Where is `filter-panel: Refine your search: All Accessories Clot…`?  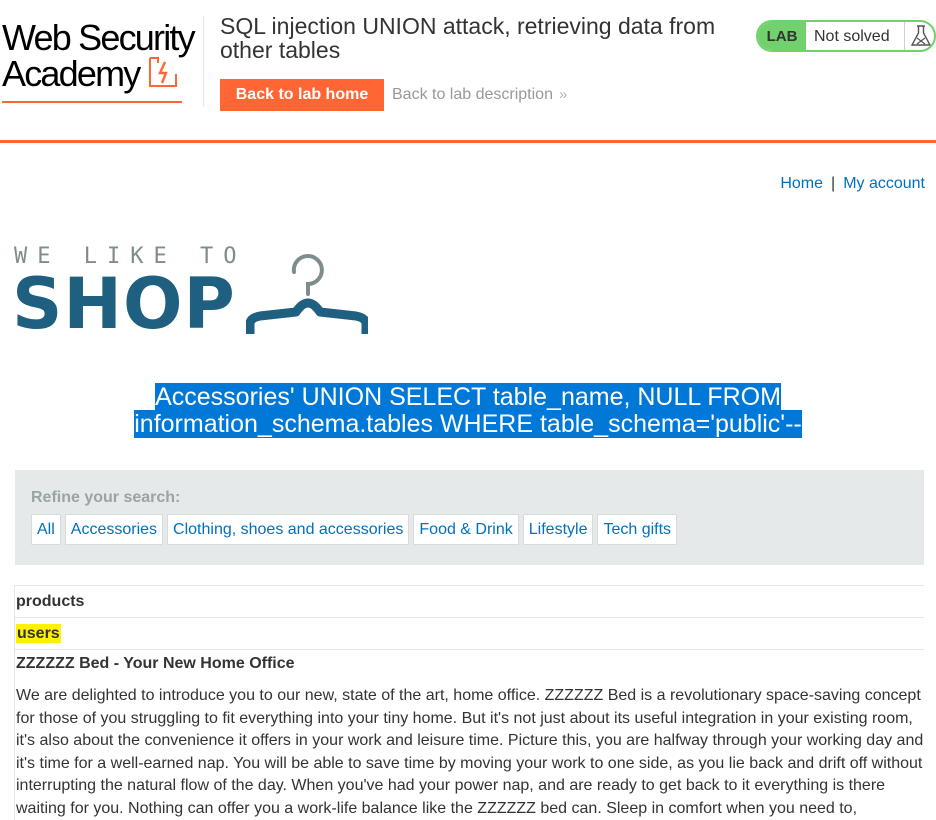 filter-panel: Refine your search: All Accessories Clot… is located at coordinates (469, 517).